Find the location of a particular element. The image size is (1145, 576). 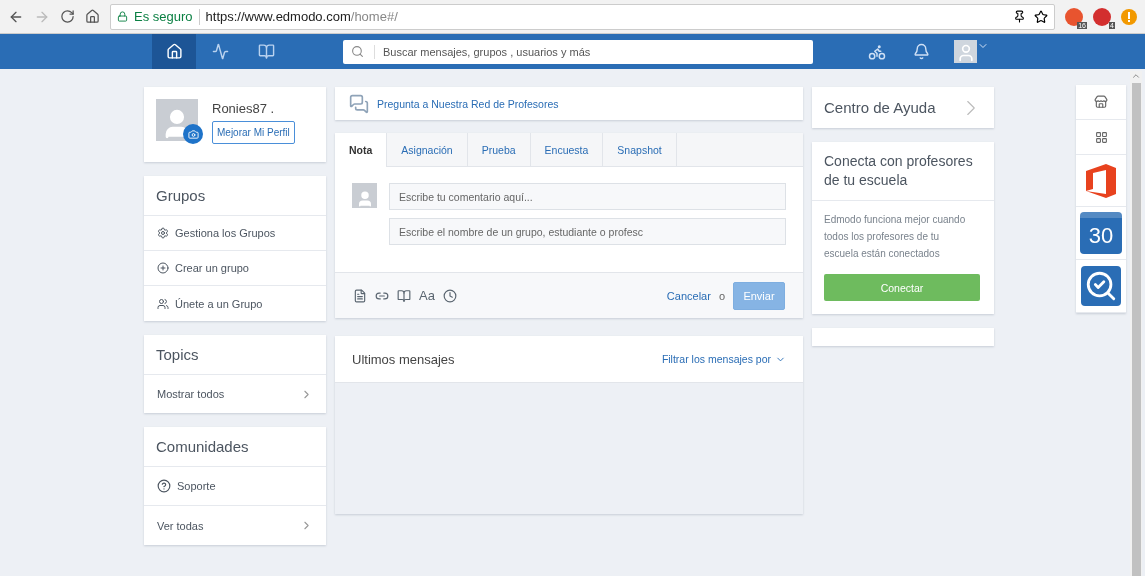

search-icon is located at coordinates (357, 51).